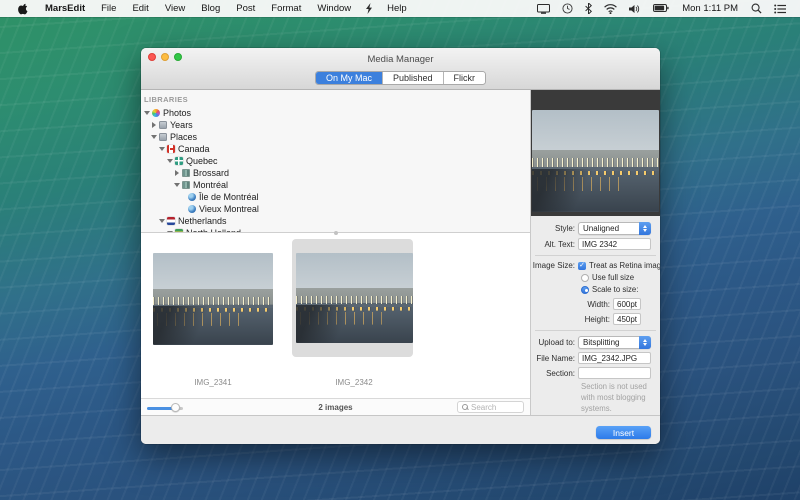 This screenshot has height=500, width=800. Describe the element at coordinates (400, 57) in the screenshot. I see `title-bar: Media Manager` at that location.